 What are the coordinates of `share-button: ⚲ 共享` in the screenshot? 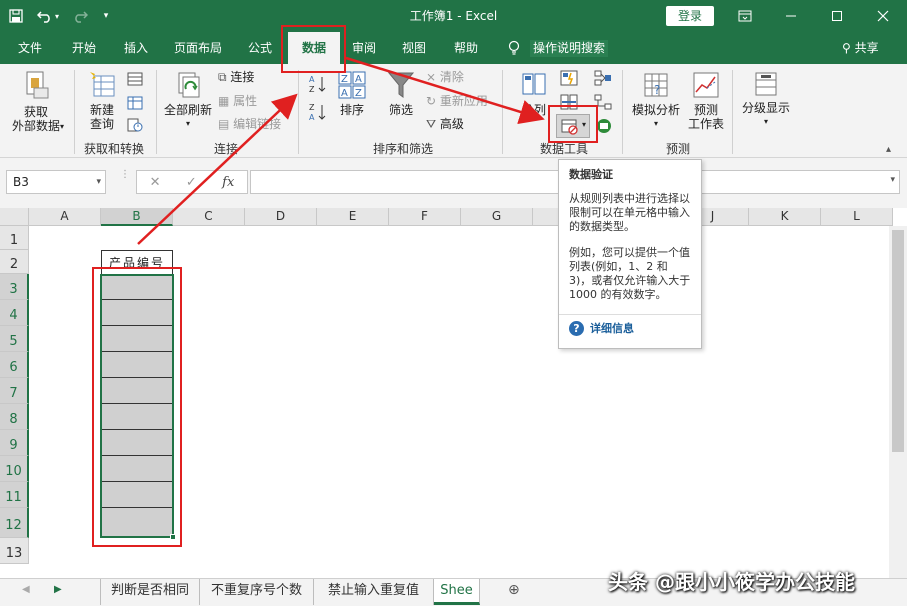 It's located at (860, 48).